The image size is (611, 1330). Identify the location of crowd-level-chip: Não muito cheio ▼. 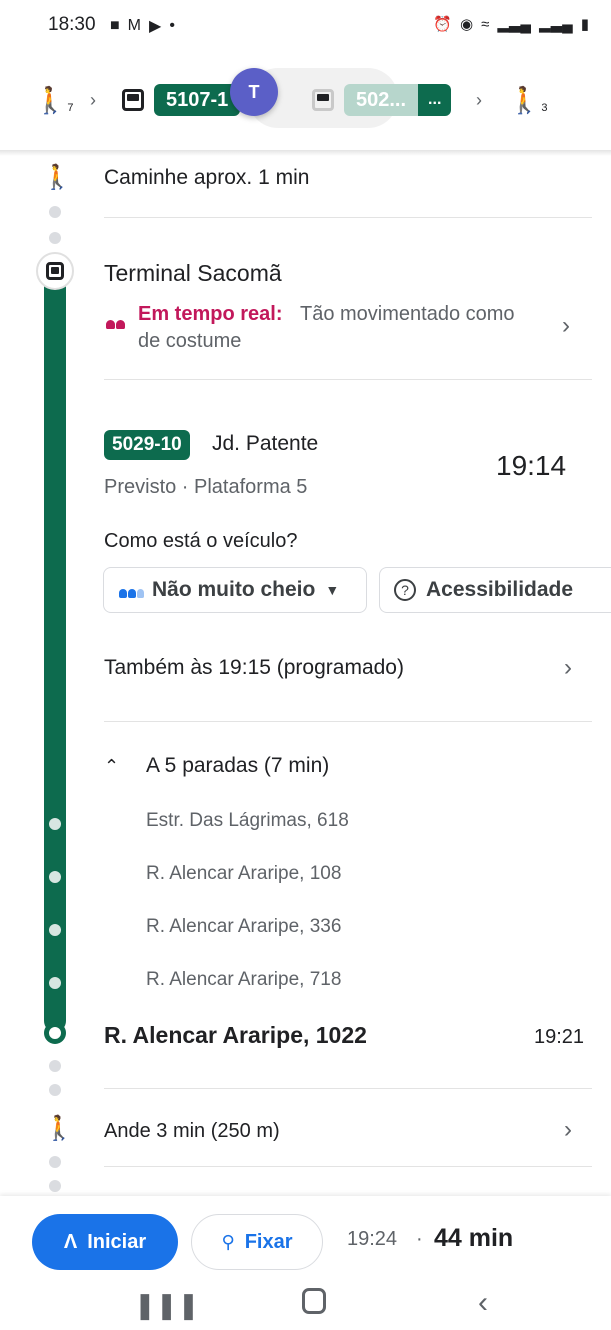
(235, 590).